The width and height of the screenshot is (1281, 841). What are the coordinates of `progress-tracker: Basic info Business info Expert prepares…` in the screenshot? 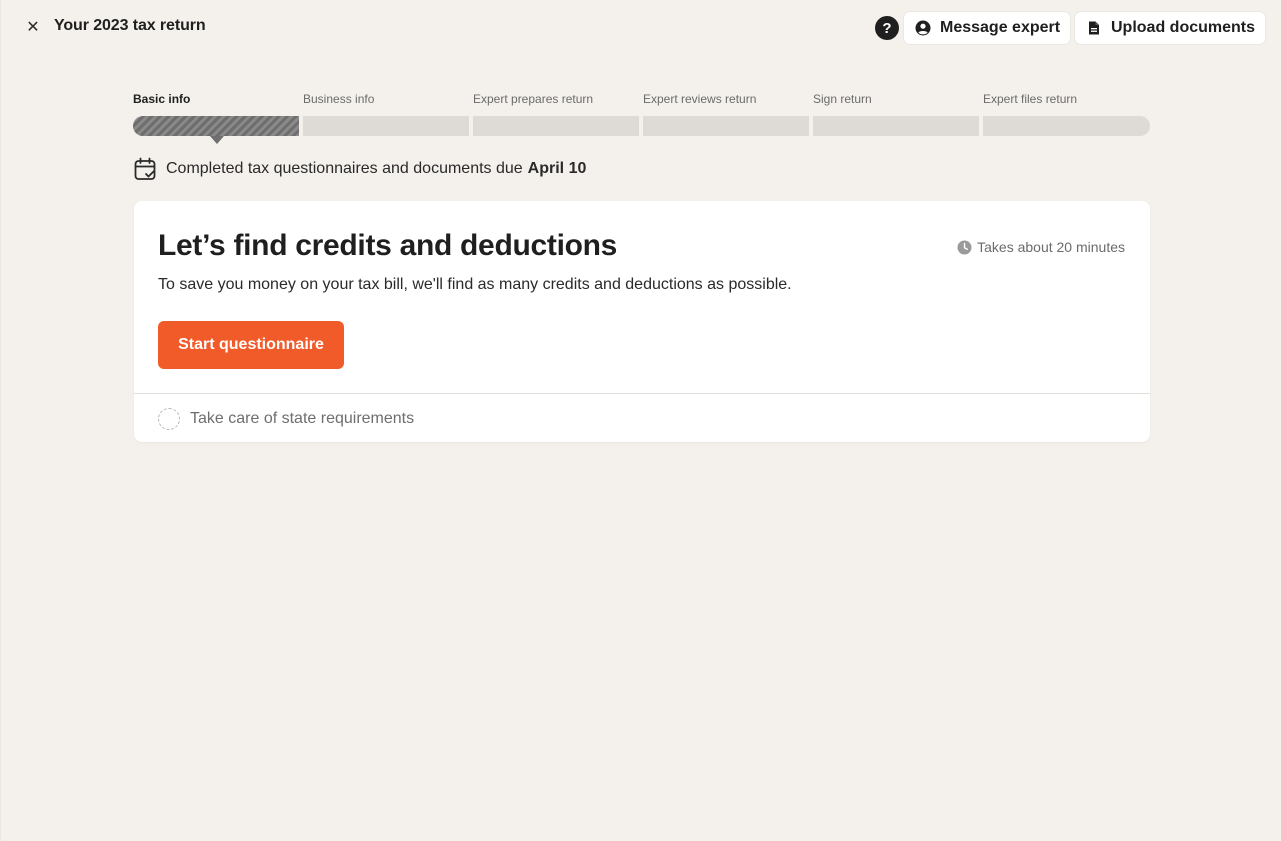 It's located at (641, 122).